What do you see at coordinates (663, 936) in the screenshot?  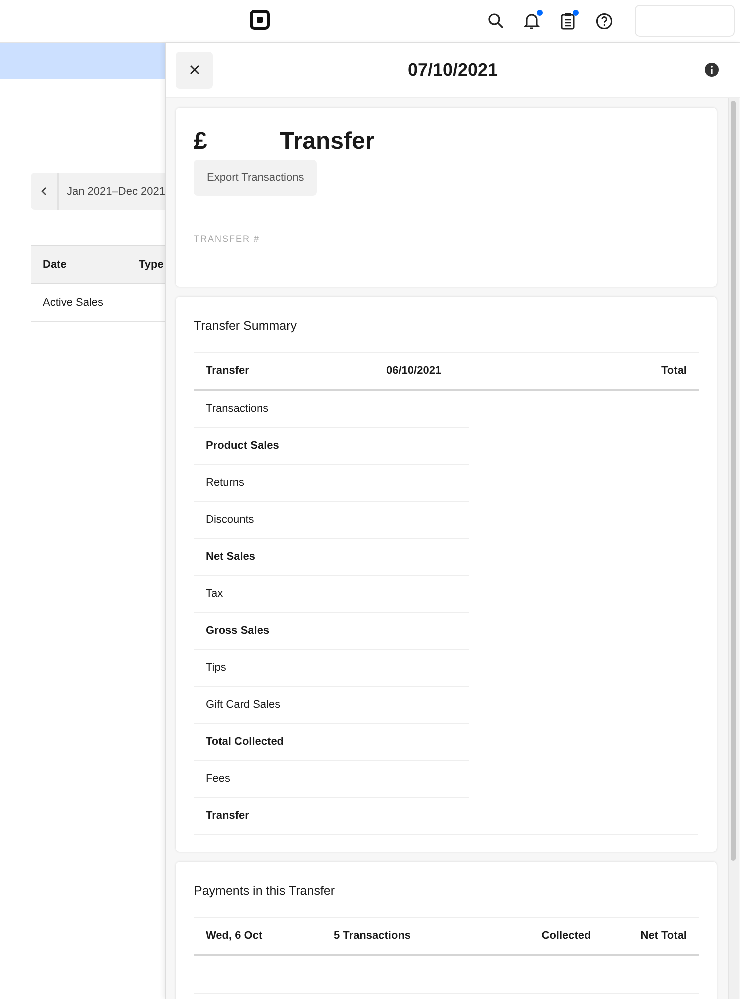 I see `column-header: Net Total` at bounding box center [663, 936].